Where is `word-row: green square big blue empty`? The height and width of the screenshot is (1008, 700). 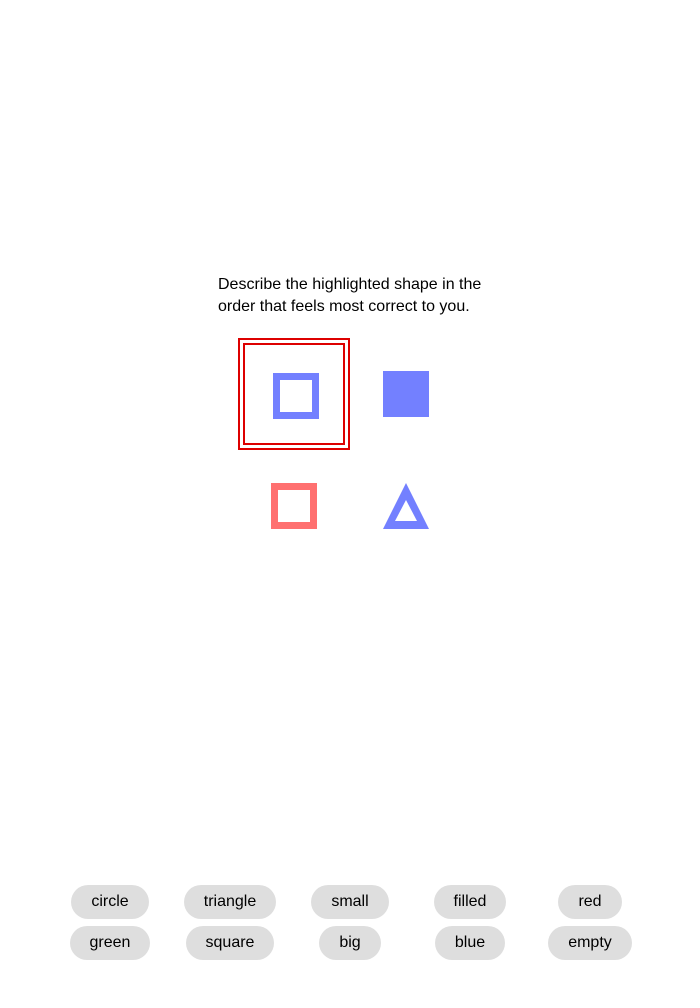
word-row: green square big blue empty is located at coordinates (350, 943).